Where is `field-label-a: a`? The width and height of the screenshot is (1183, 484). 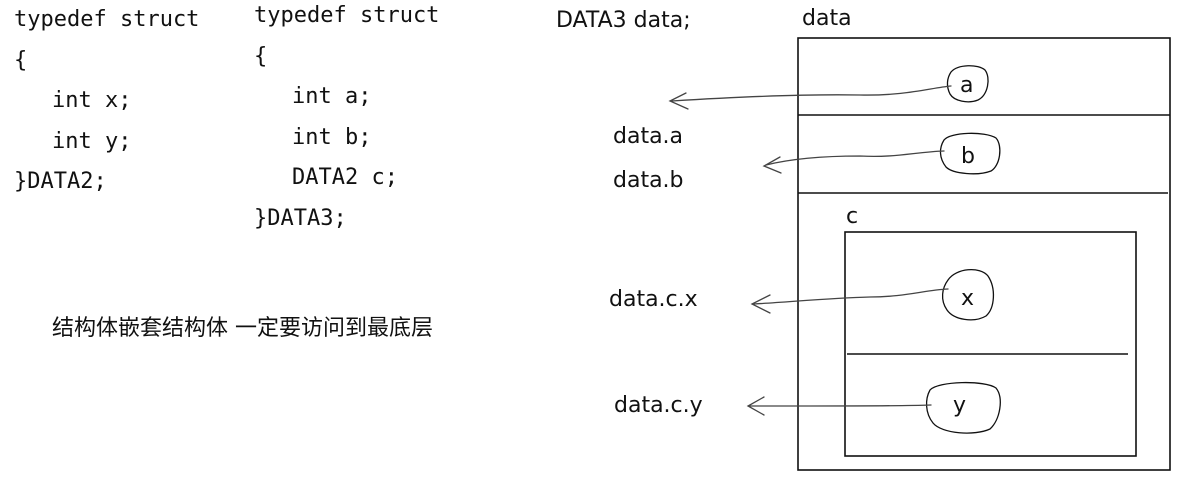
field-label-a: a is located at coordinates (966, 85).